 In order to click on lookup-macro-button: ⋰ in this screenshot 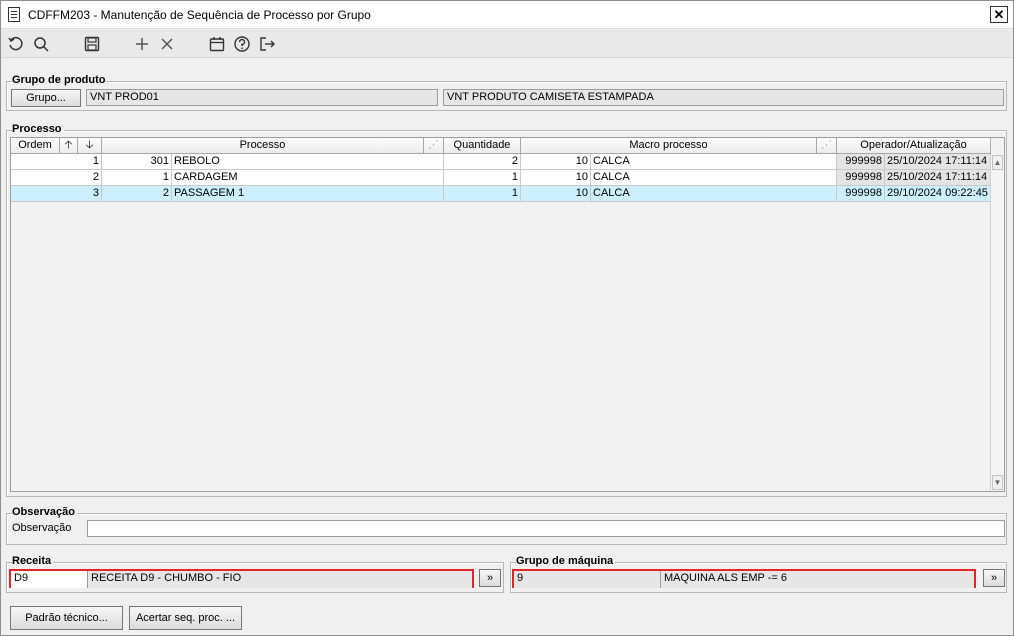, I will do `click(827, 146)`.